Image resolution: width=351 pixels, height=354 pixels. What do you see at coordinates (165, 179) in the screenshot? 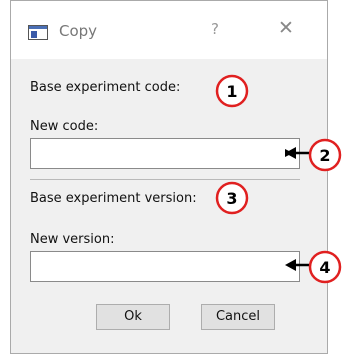
I see `separator` at bounding box center [165, 179].